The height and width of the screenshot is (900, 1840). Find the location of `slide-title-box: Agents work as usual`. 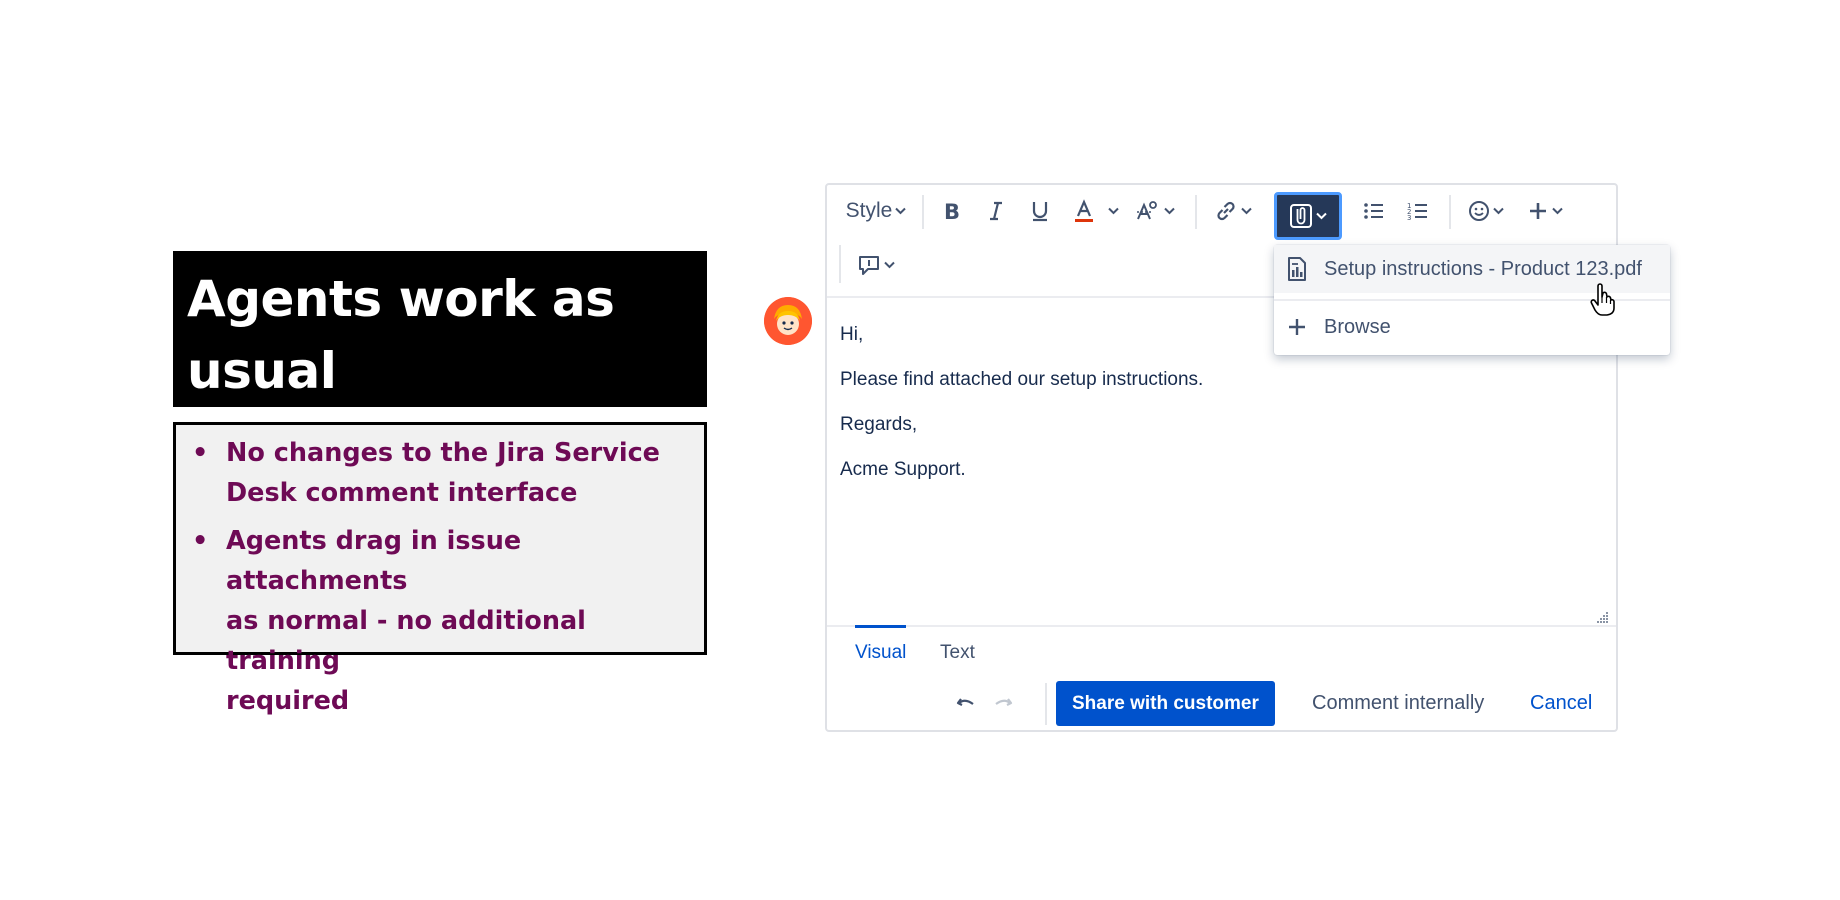

slide-title-box: Agents work as usual is located at coordinates (440, 329).